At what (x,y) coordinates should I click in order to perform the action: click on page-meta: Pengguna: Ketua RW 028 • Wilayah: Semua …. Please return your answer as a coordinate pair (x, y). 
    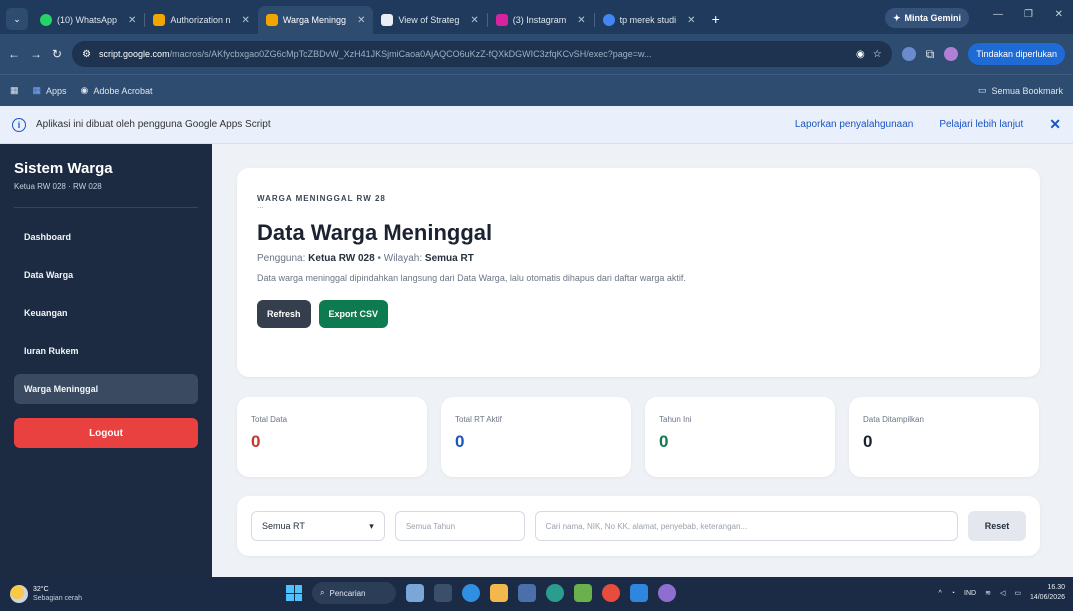
    Looking at the image, I should click on (365, 258).